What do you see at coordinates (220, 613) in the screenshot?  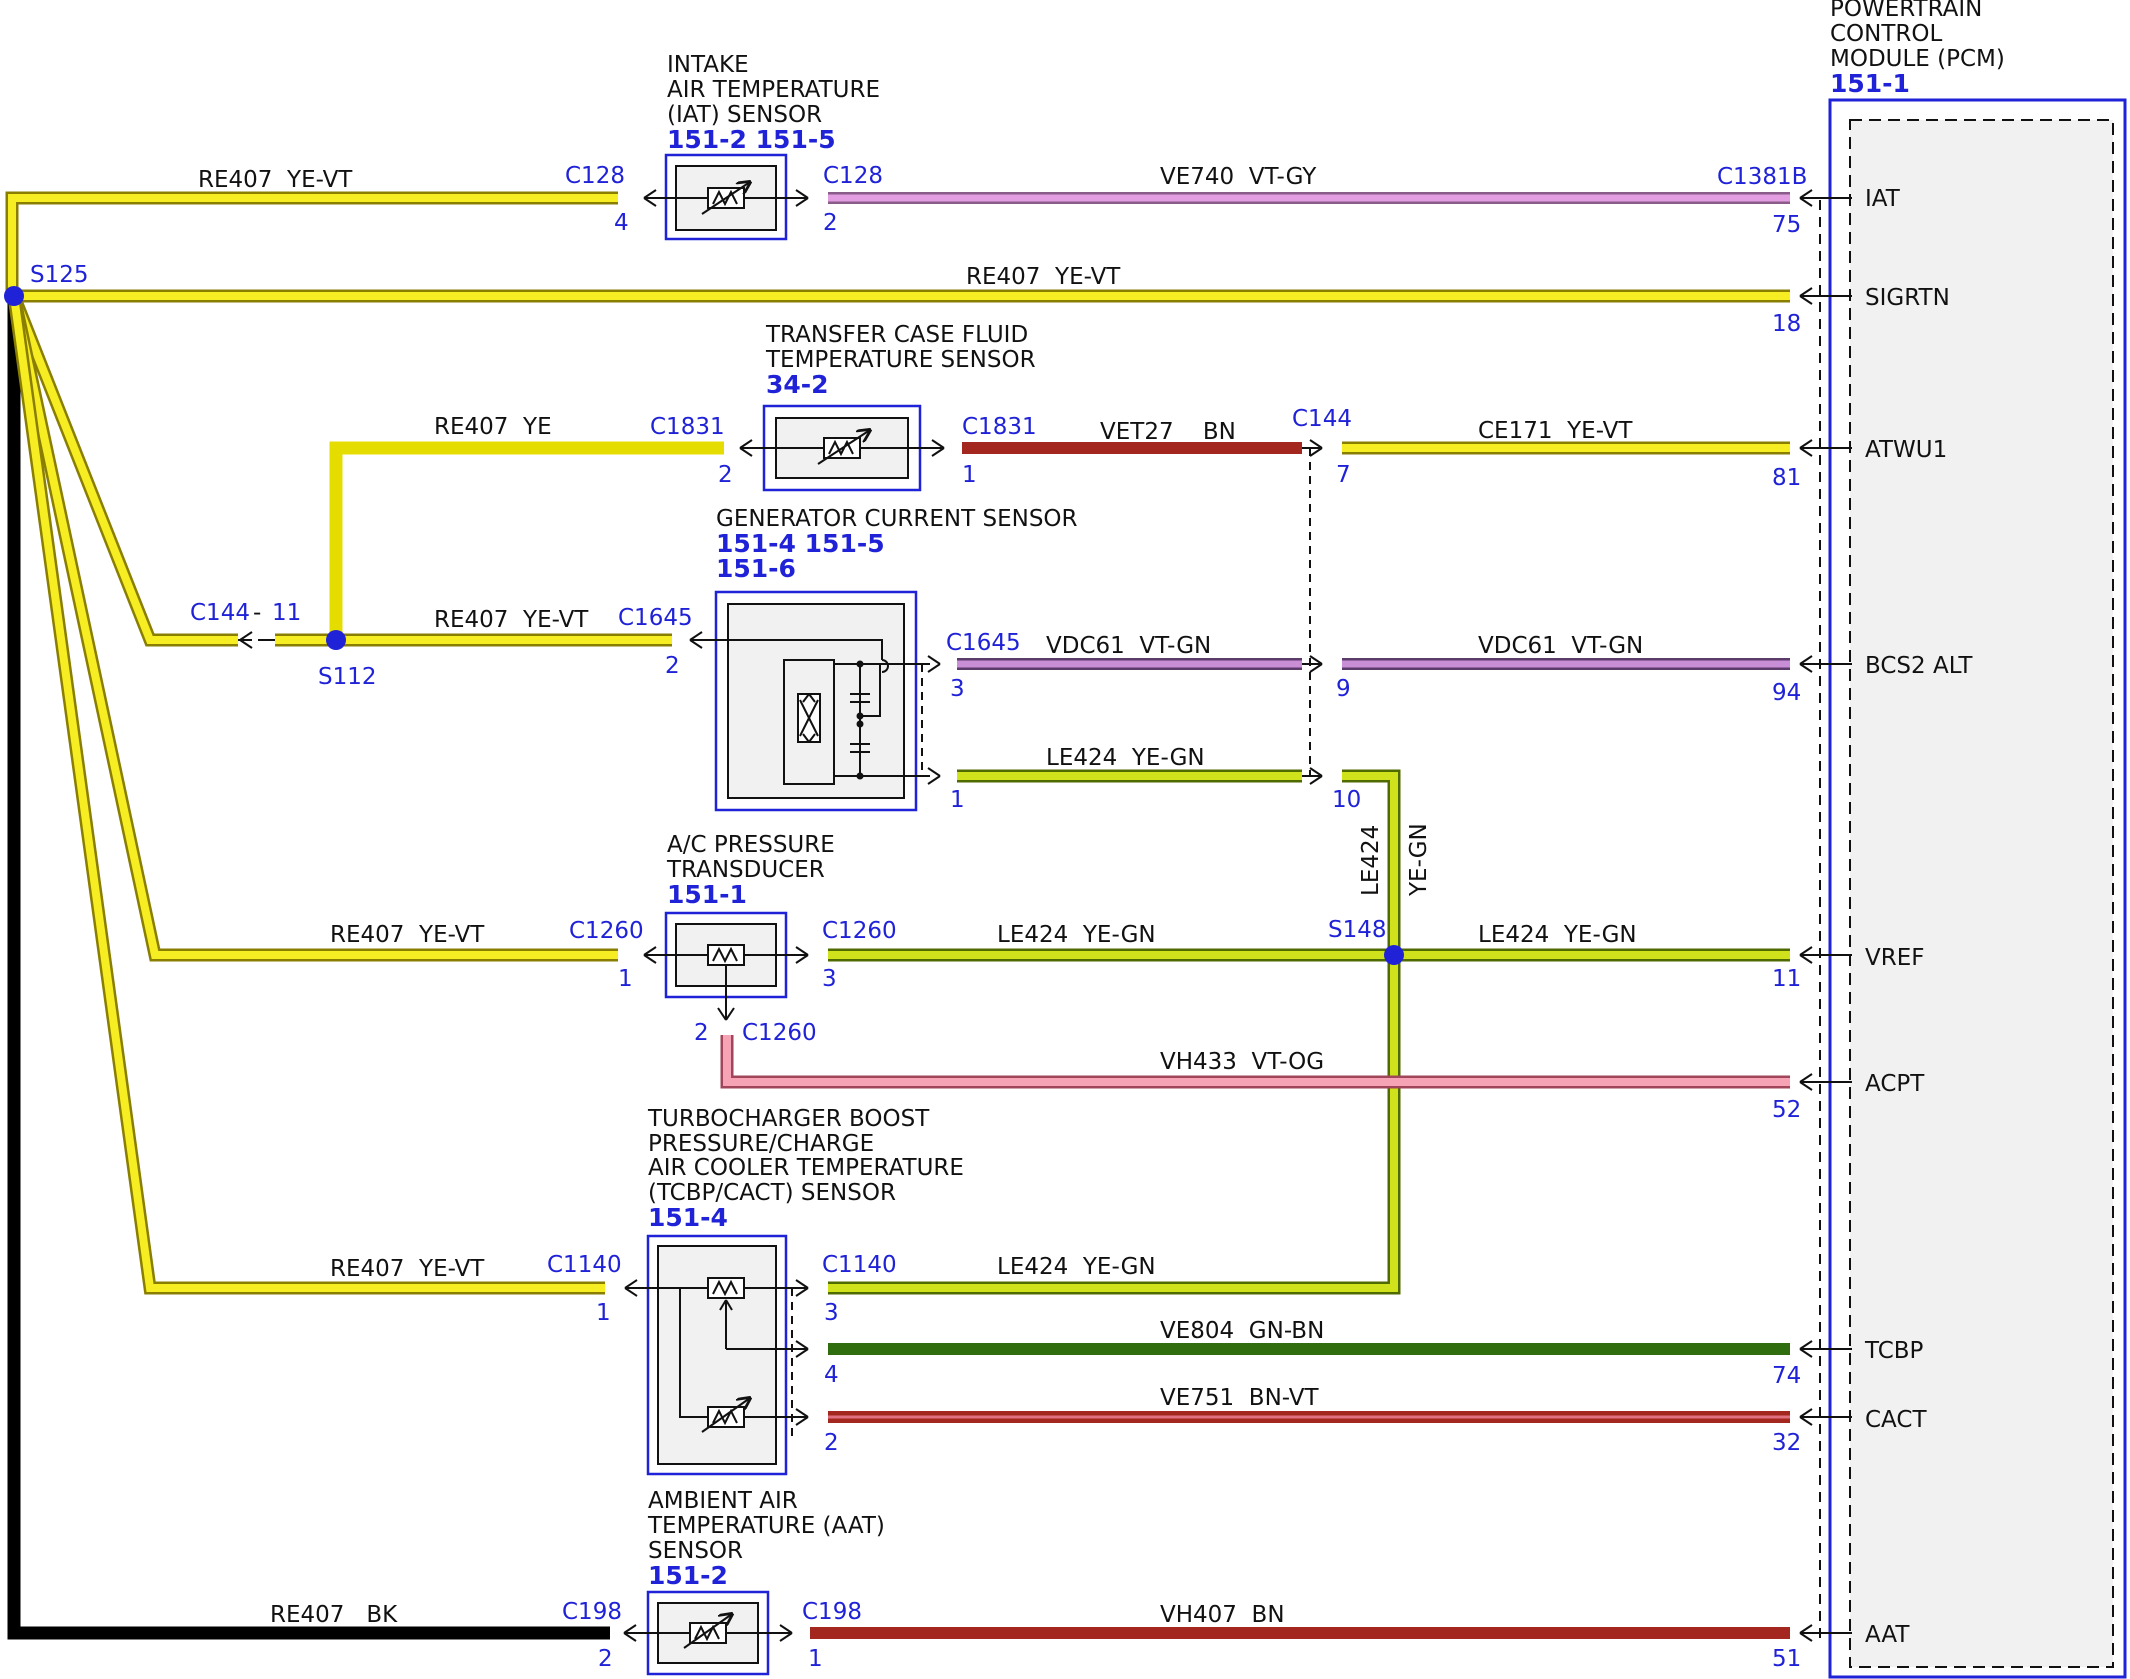 I see `c144-left-label: C144` at bounding box center [220, 613].